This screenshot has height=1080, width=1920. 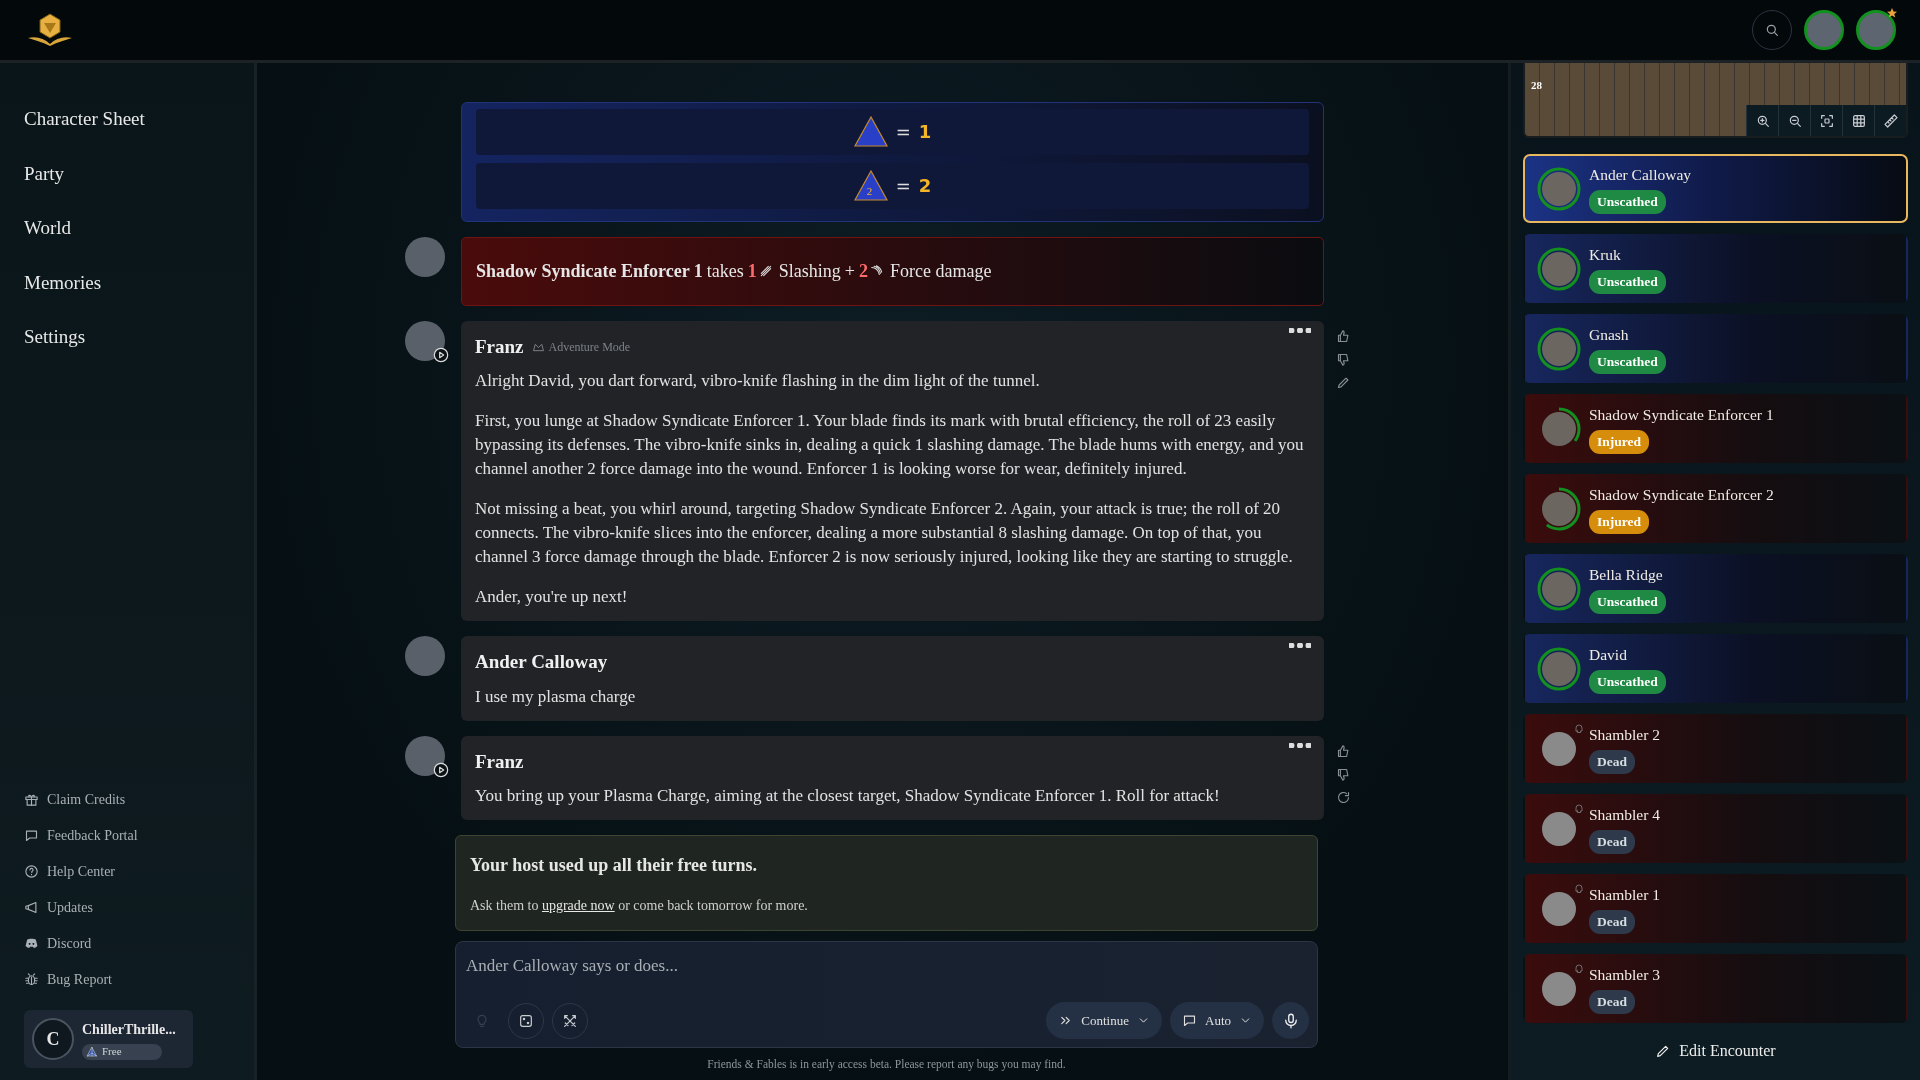 What do you see at coordinates (50, 29) in the screenshot?
I see `logo-icon` at bounding box center [50, 29].